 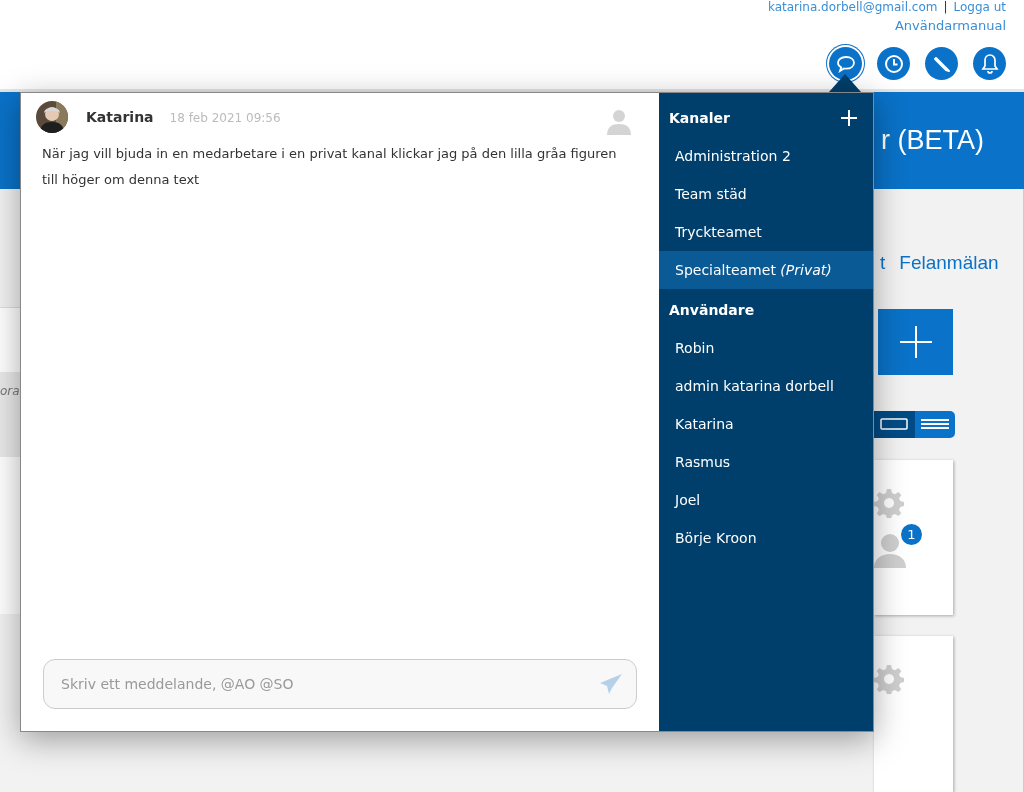 I want to click on card-view-icon, so click(x=894, y=424).